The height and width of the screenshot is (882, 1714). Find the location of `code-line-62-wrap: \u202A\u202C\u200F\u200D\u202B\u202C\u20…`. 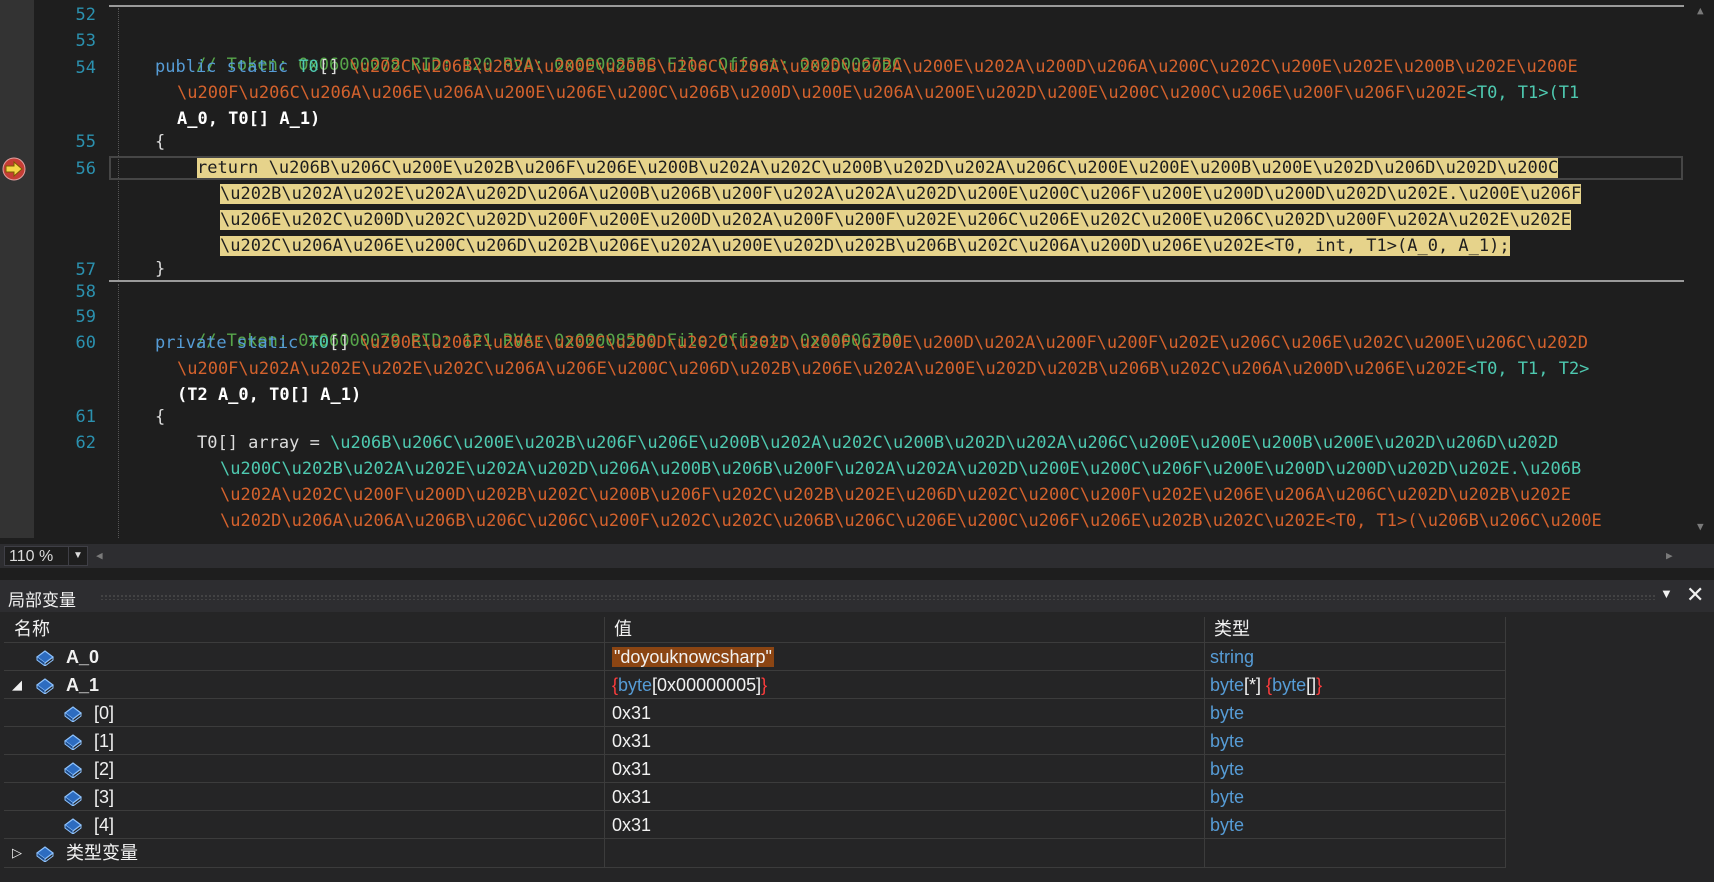

code-line-62-wrap: \u202A\u202C\u200F\u200D\u202B\u202C\u20… is located at coordinates (895, 495).